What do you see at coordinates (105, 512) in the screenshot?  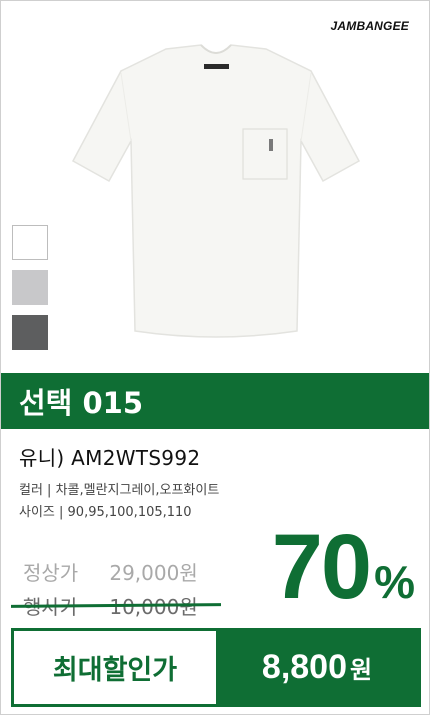 I see `product-sizes: 사이즈 | 90,95,100,105,110` at bounding box center [105, 512].